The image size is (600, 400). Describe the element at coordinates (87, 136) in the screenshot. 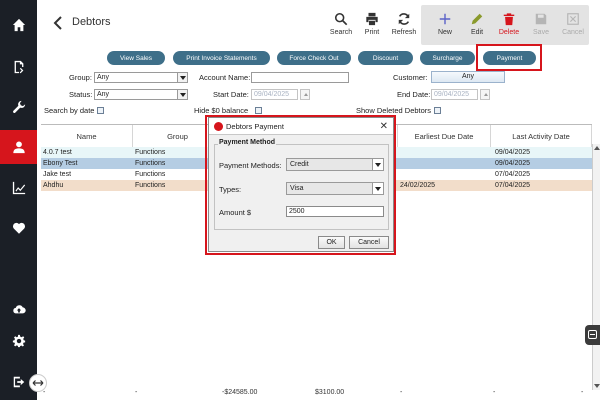

I see `column-header-name: Name` at that location.